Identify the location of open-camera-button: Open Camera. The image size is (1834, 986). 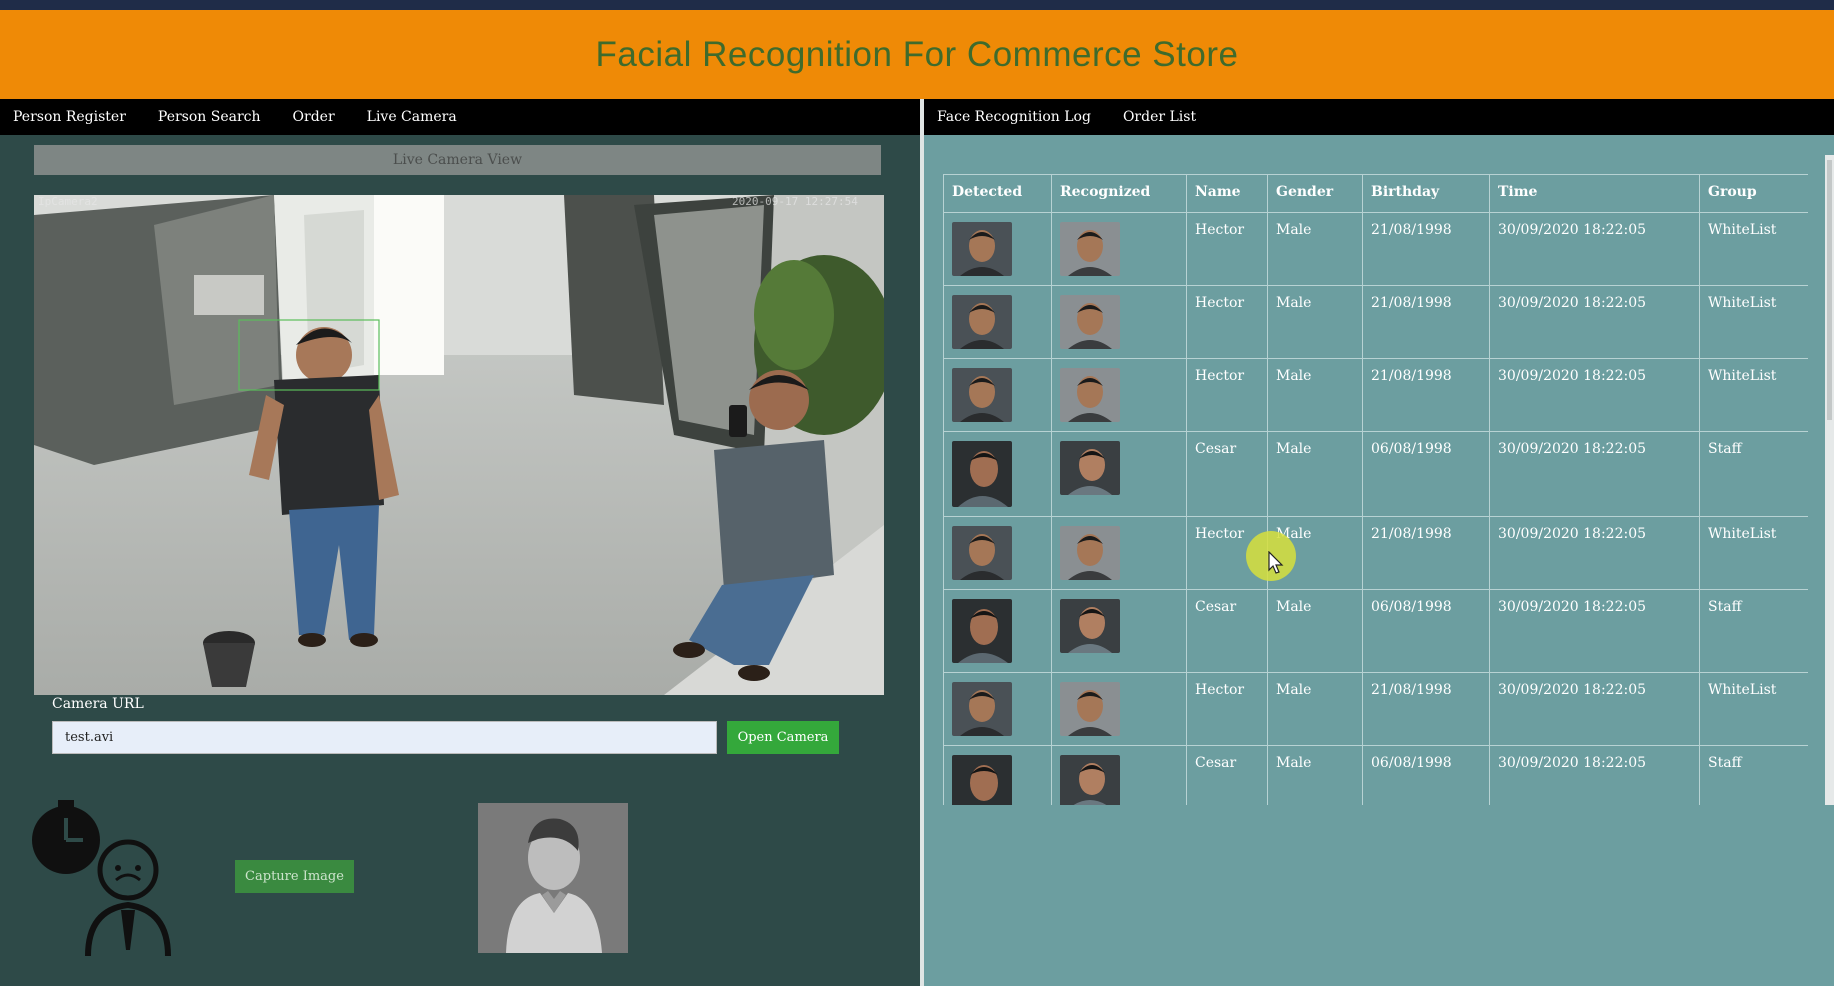
(783, 737).